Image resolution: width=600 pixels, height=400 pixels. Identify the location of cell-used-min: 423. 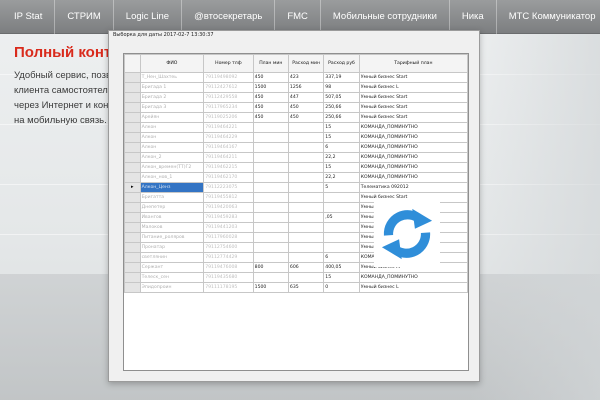
(306, 77).